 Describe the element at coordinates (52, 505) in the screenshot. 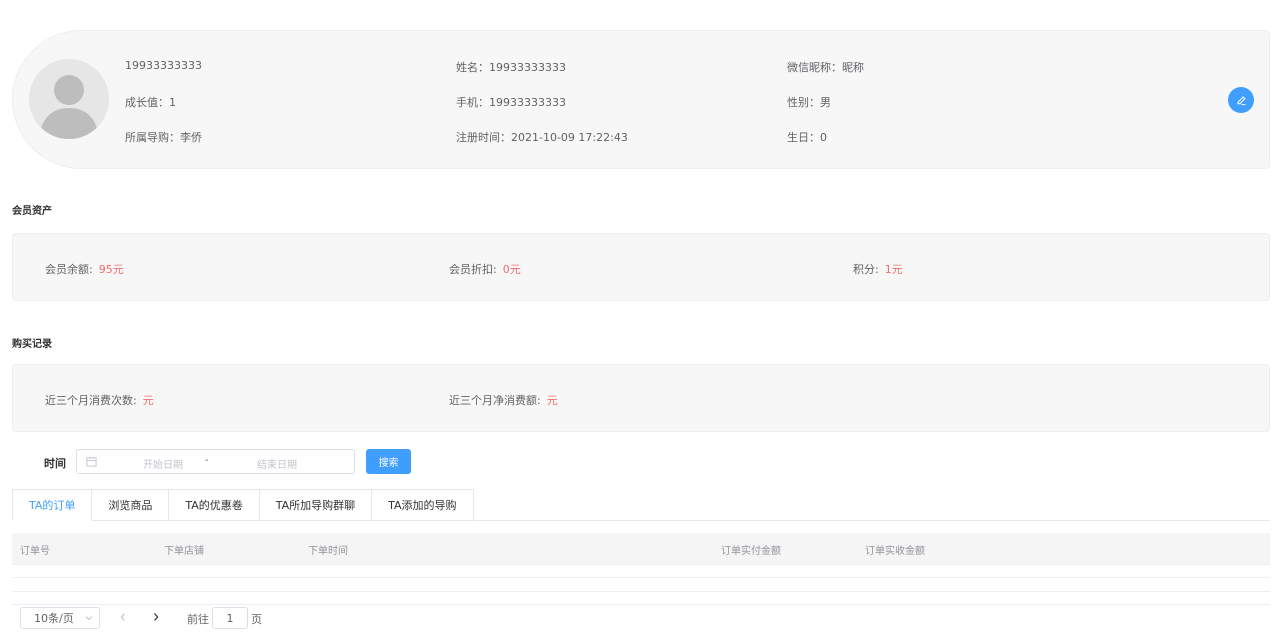

I see `tab-ta-orders: TA的订单` at that location.